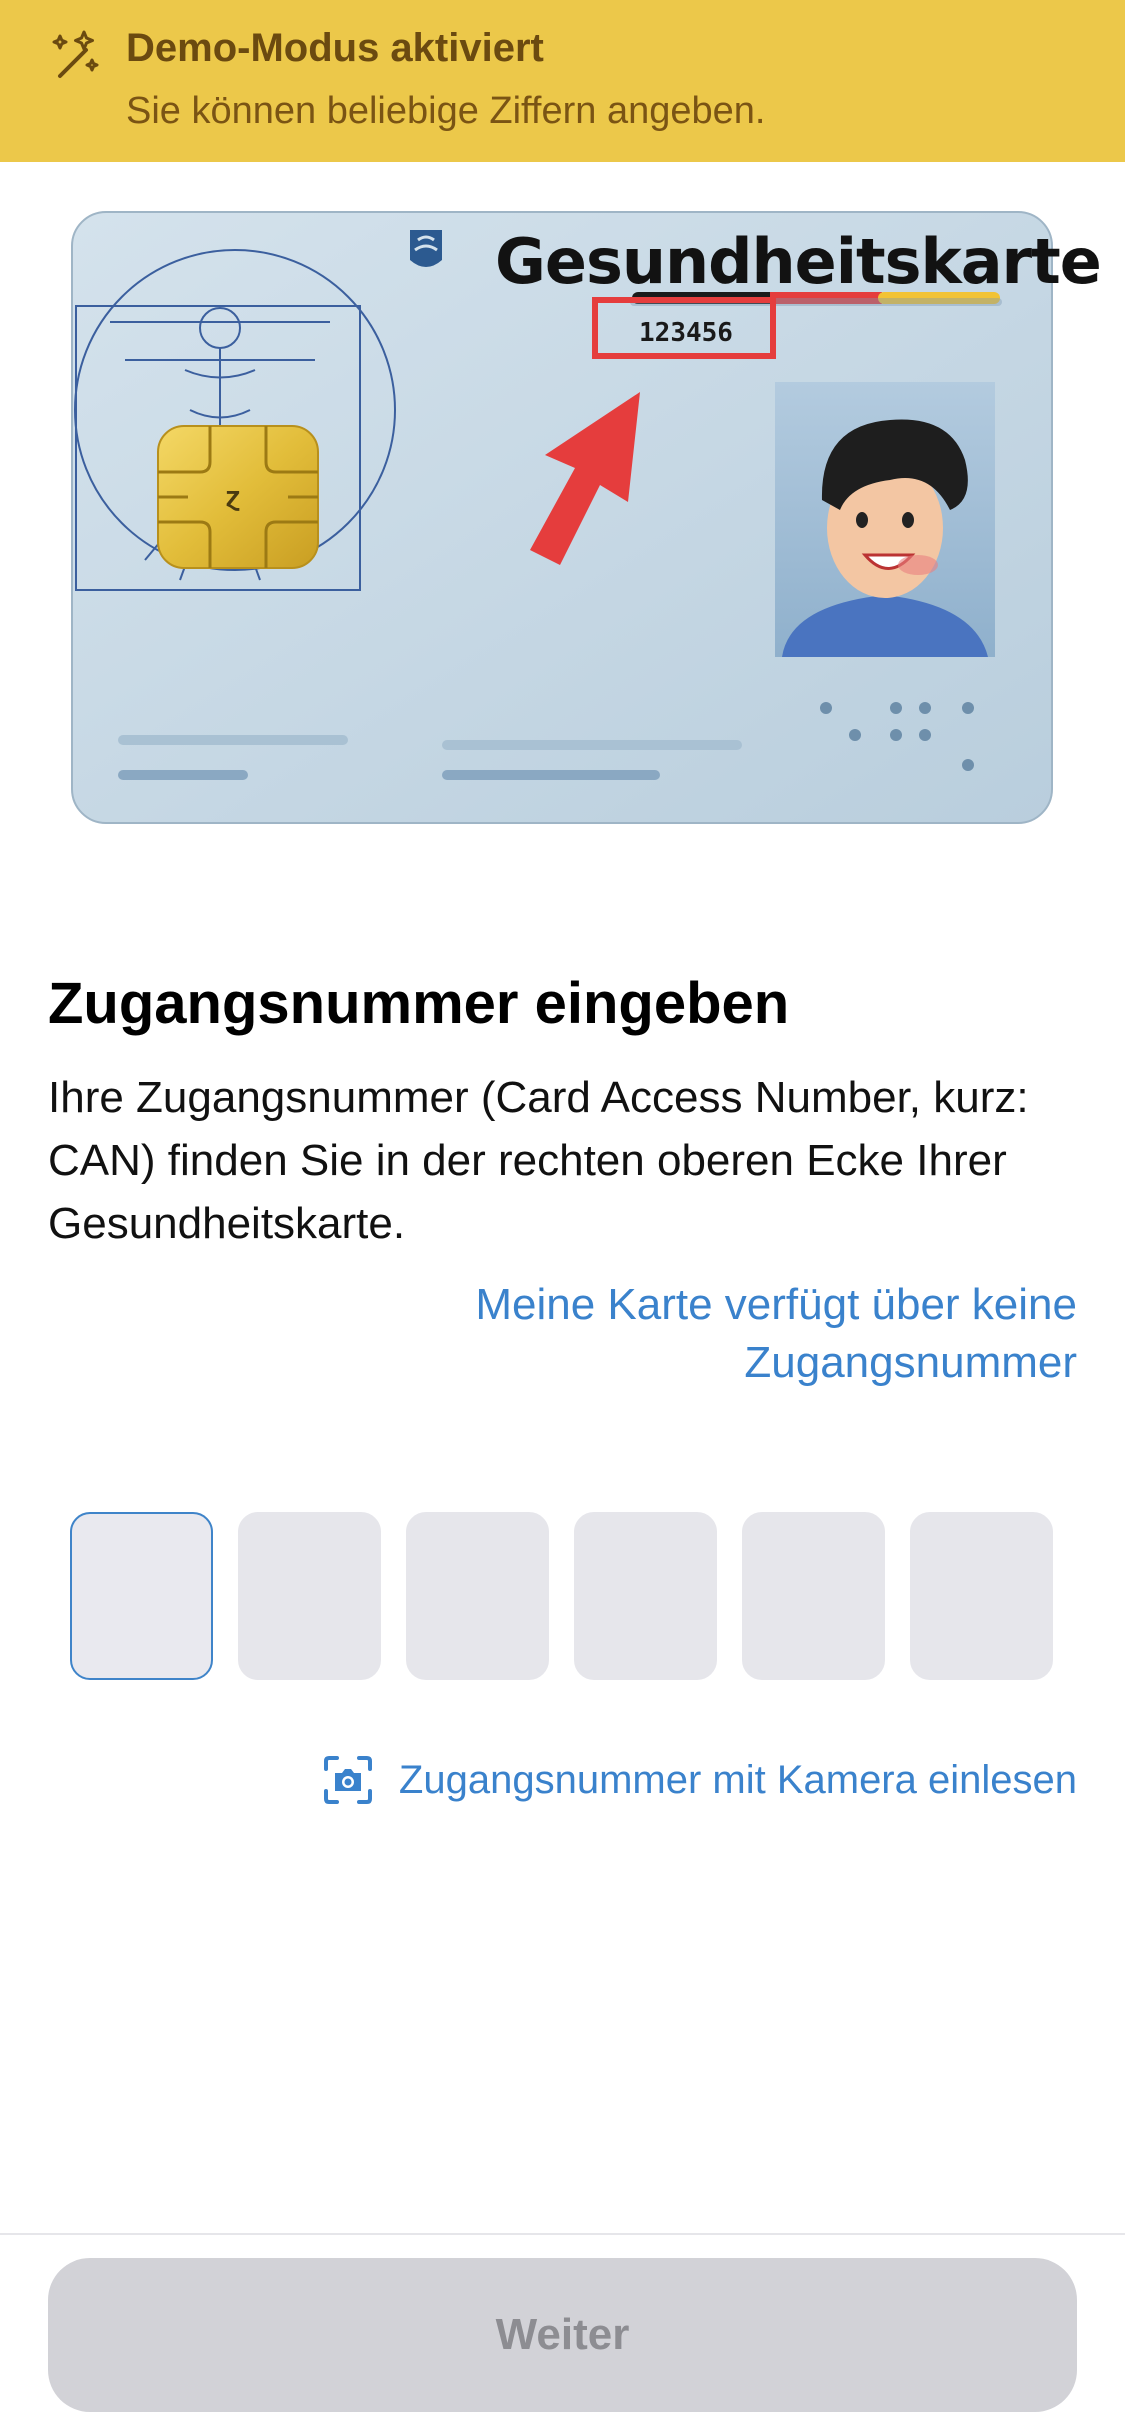 The height and width of the screenshot is (2436, 1125). What do you see at coordinates (75, 54) in the screenshot?
I see `sparkles-icon` at bounding box center [75, 54].